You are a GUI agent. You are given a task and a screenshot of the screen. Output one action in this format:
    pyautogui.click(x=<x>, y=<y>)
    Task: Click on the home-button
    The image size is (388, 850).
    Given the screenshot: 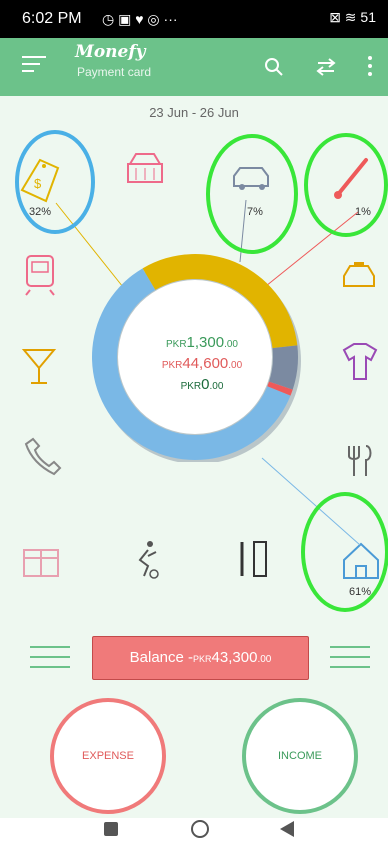 What is the action you would take?
    pyautogui.click(x=200, y=829)
    